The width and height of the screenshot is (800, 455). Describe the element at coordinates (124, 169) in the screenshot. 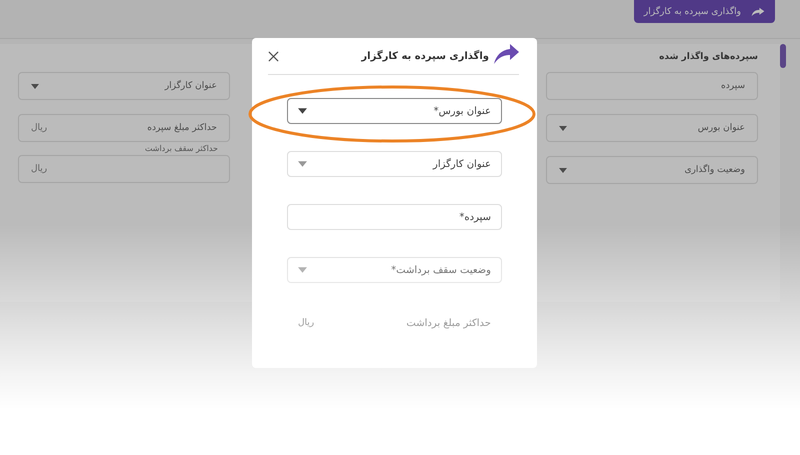

I see `input-field: ریال` at that location.